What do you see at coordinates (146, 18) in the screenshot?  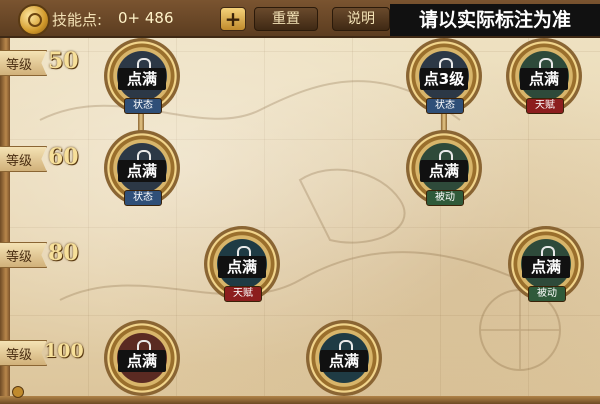 I see `skill-points-value: 0+ 486` at bounding box center [146, 18].